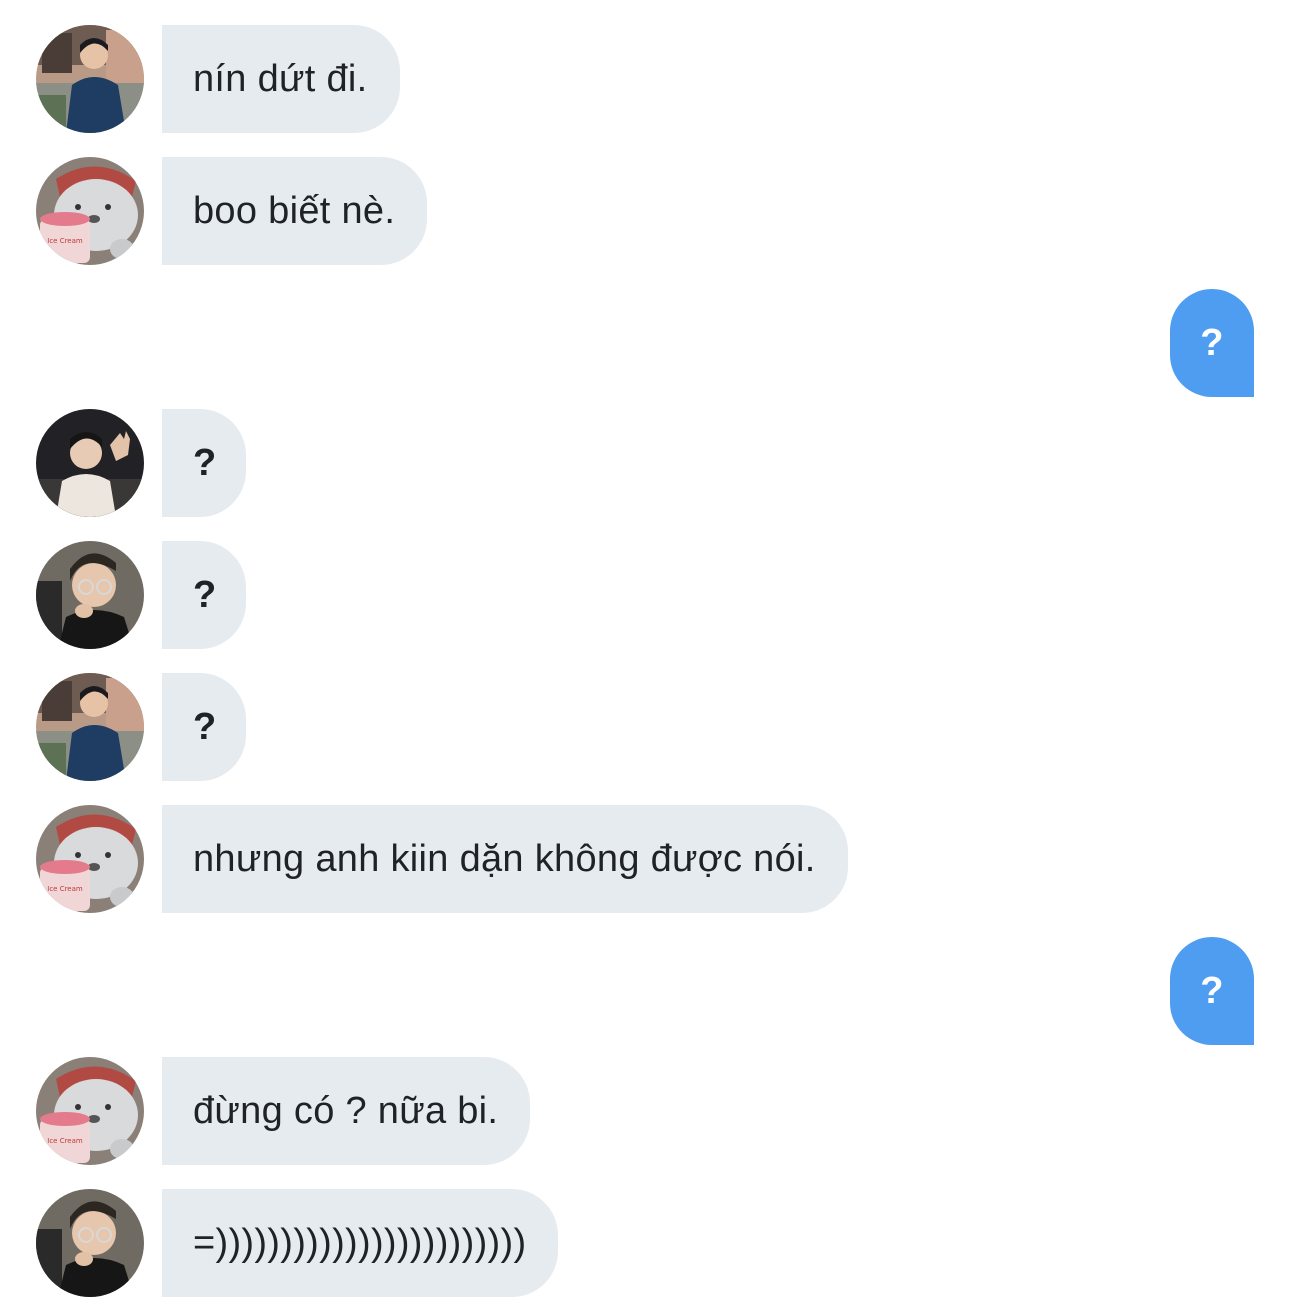  Describe the element at coordinates (645, 211) in the screenshot. I see `message-row: boo biết nè.` at that location.